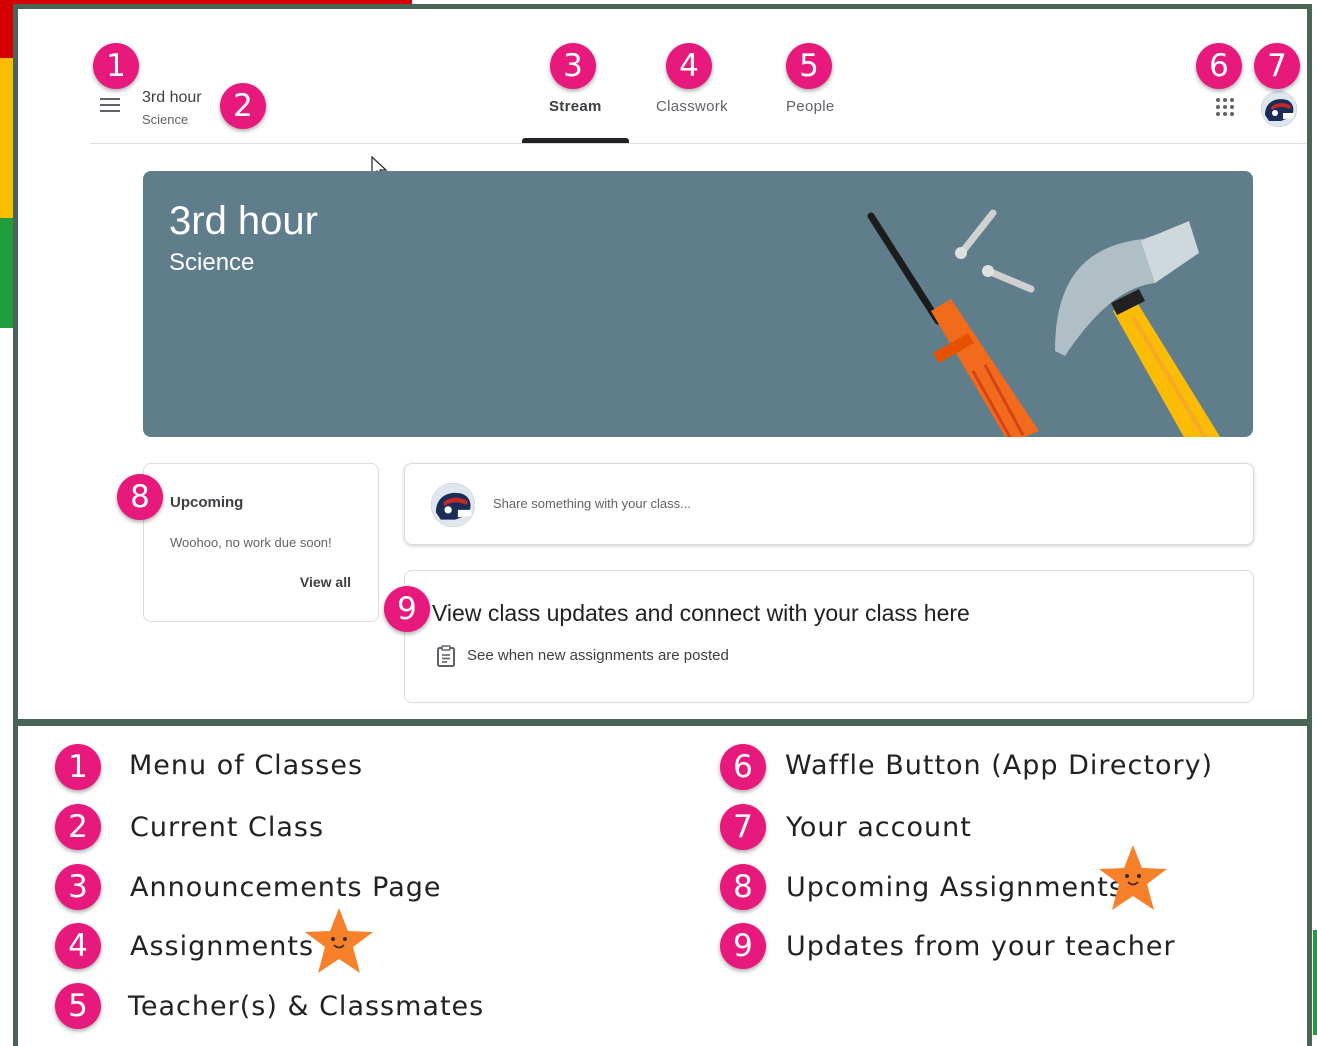 The height and width of the screenshot is (1046, 1317). I want to click on background-yellow-strip, so click(7, 138).